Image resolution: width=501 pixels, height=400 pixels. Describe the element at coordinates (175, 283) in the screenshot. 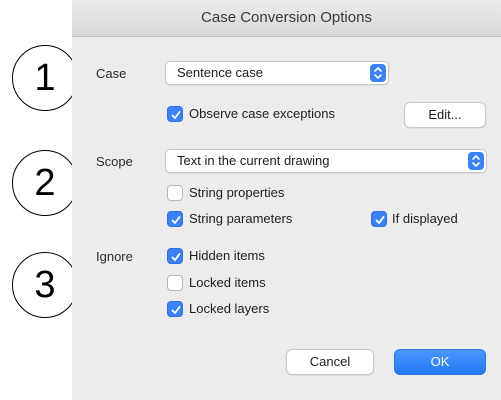

I see `locked-items-checkbox` at that location.